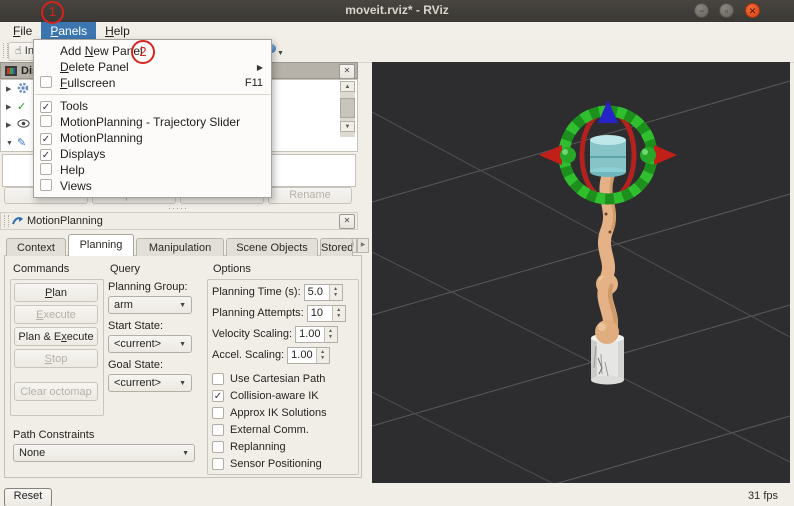  I want to click on checkbox-replanning: Replanning, so click(283, 446).